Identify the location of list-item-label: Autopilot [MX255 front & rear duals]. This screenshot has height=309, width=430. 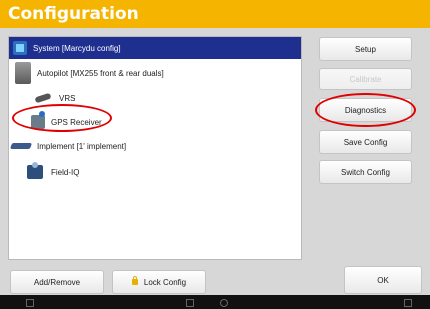
(100, 73).